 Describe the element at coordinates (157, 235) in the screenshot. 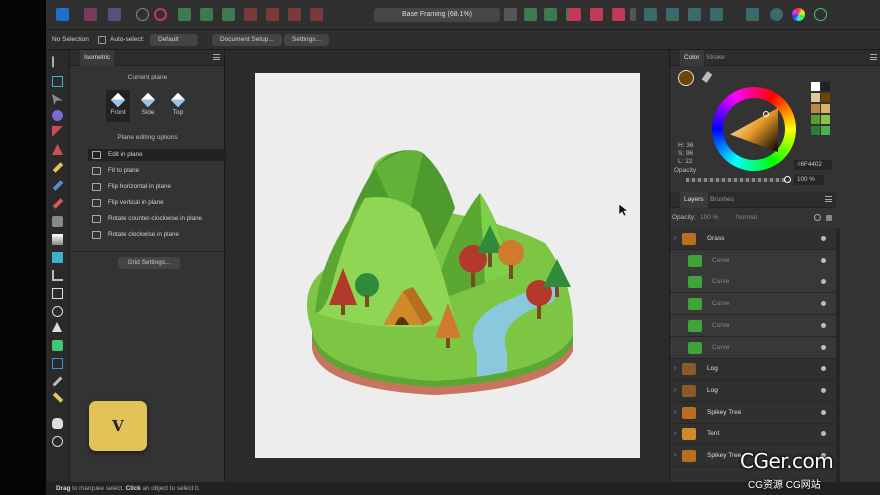

I see `rotate-cw-option: Rotate clockwise in plane` at that location.